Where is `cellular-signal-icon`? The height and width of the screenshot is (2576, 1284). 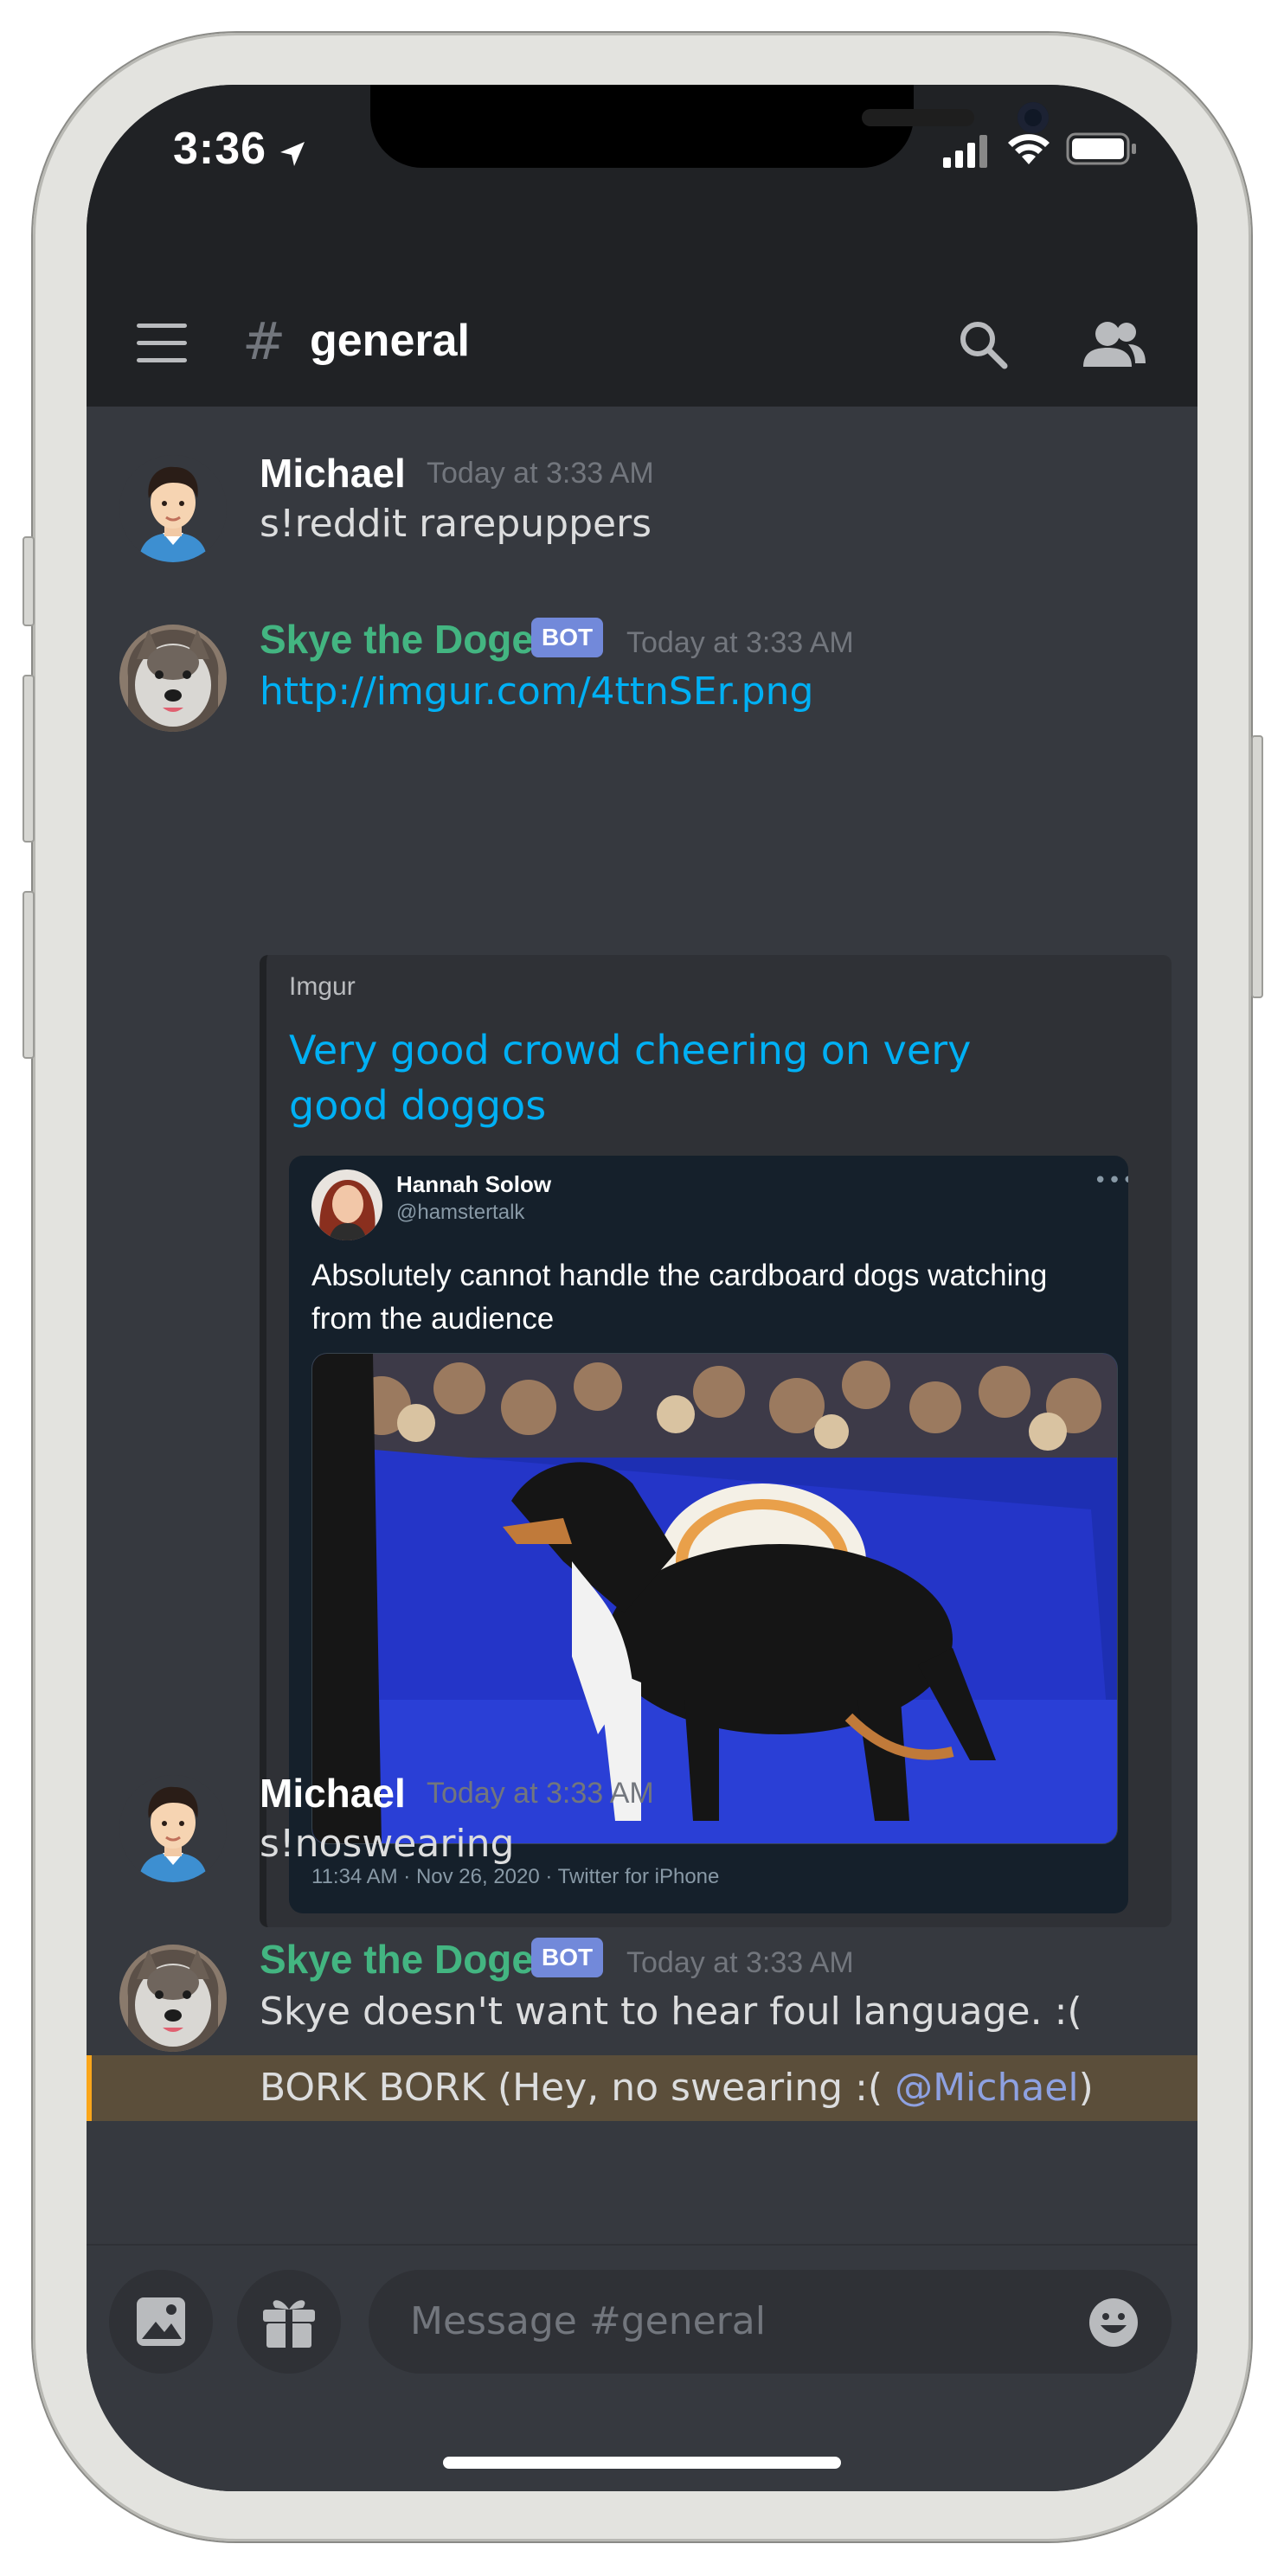 cellular-signal-icon is located at coordinates (965, 151).